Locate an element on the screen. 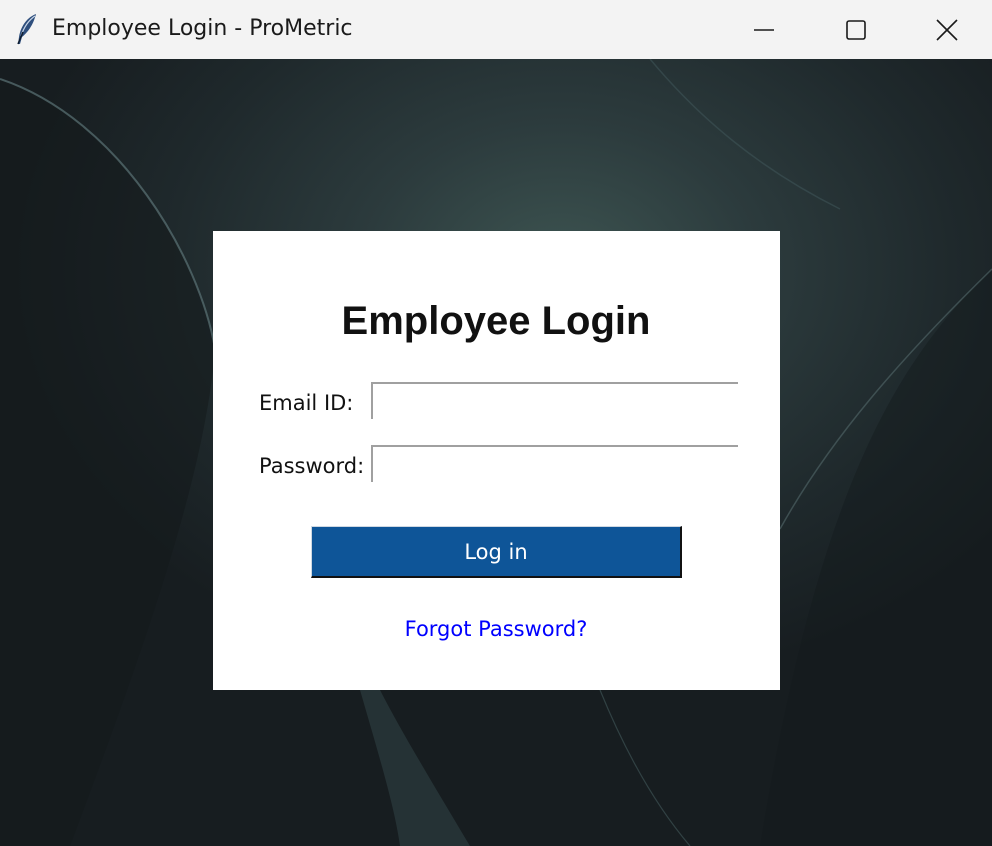 The height and width of the screenshot is (846, 992). email-label: Email ID: is located at coordinates (306, 403).